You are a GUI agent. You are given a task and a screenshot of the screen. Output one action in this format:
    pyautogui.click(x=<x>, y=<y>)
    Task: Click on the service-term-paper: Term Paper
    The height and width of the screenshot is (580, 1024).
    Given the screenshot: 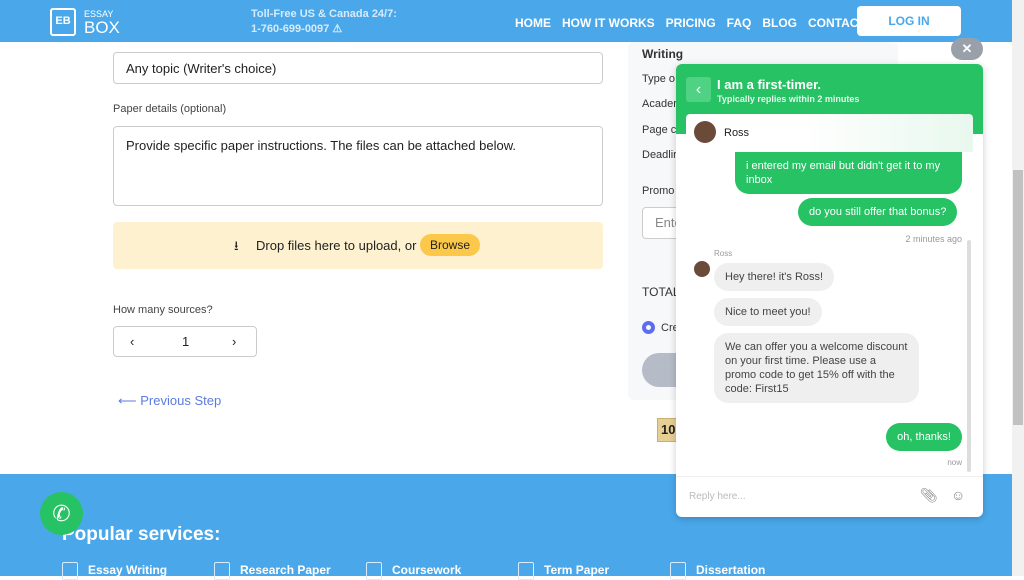 What is the action you would take?
    pyautogui.click(x=563, y=571)
    